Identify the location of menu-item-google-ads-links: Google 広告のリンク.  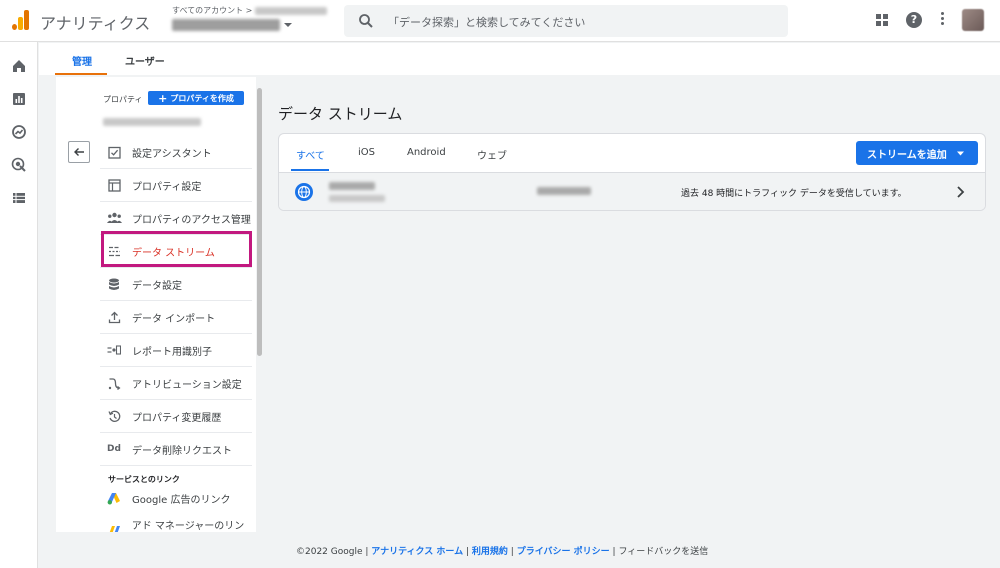
(176, 498).